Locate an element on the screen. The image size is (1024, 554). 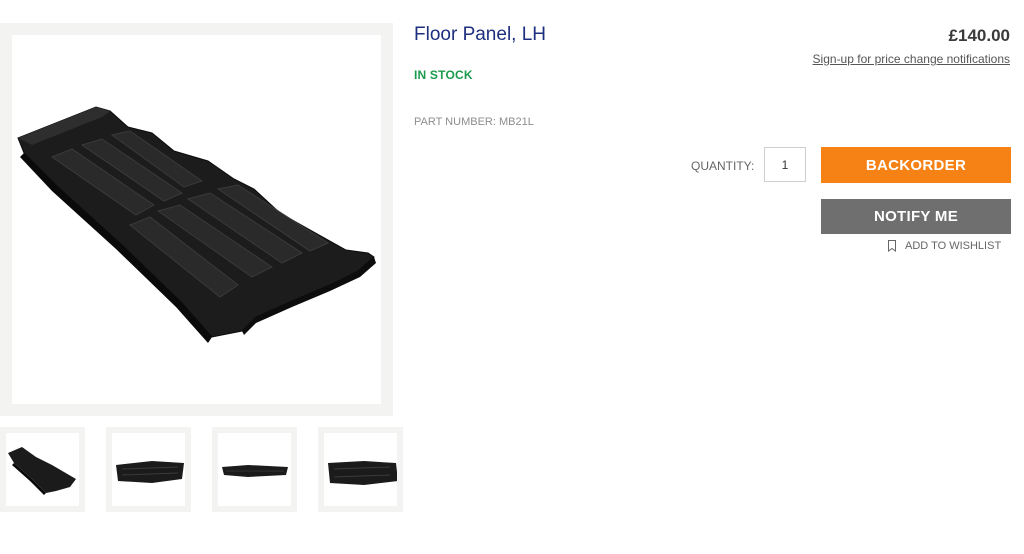
product-title: Floor Panel, LH is located at coordinates (480, 34).